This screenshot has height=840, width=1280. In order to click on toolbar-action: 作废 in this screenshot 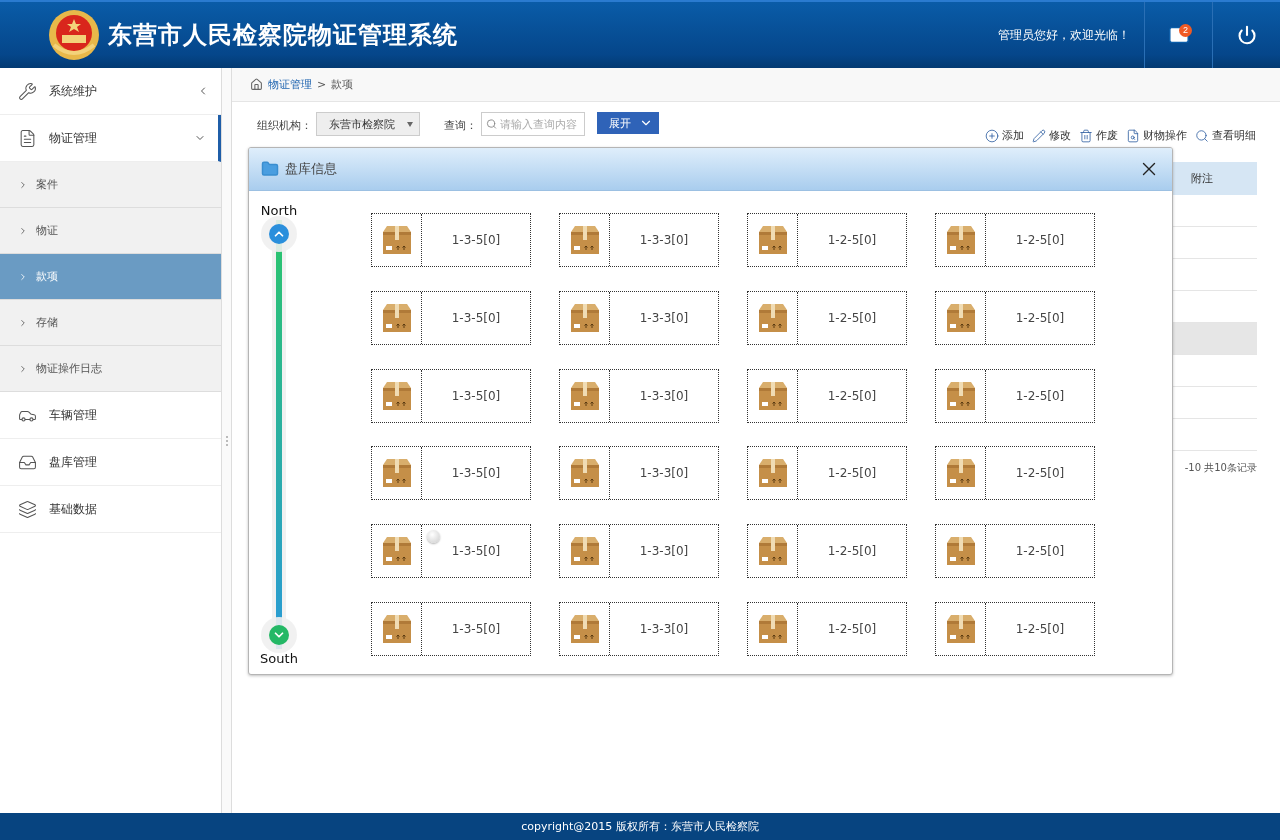, I will do `click(1098, 135)`.